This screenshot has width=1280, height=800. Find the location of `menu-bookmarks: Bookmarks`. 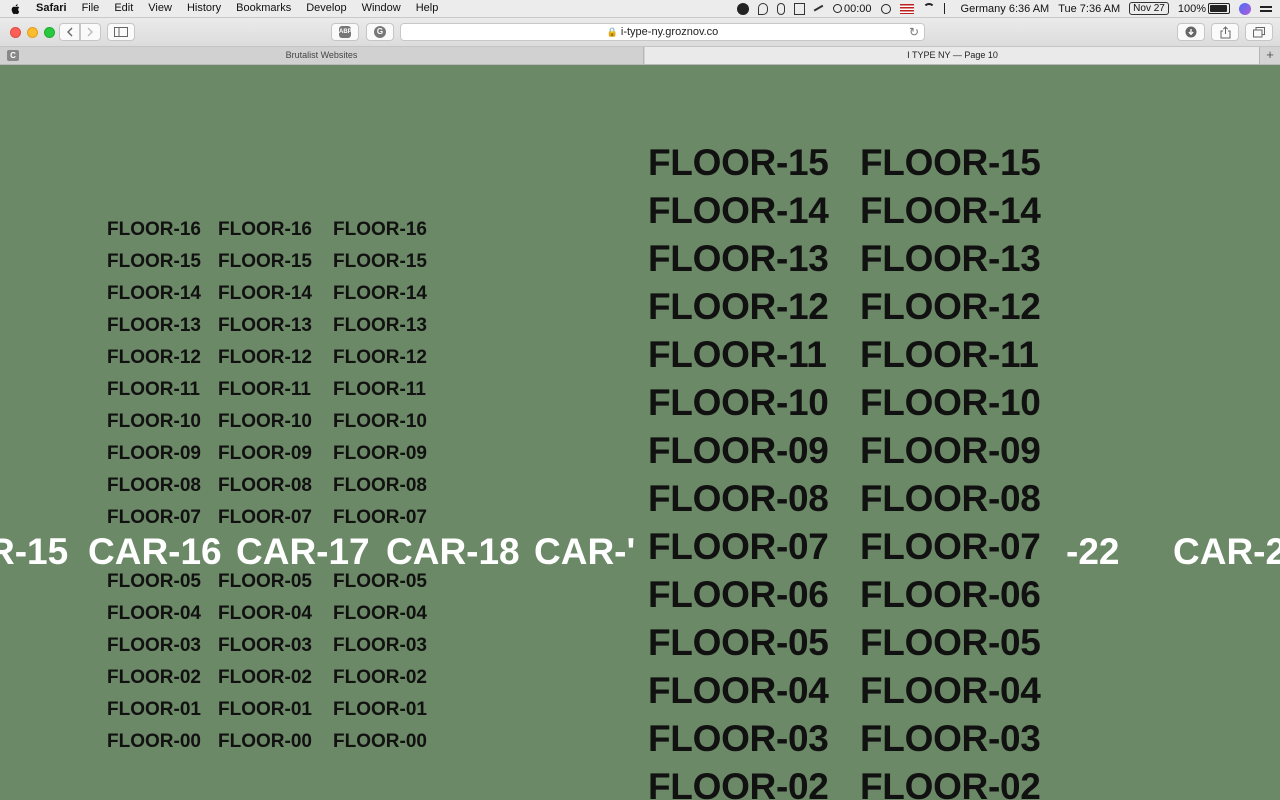

menu-bookmarks: Bookmarks is located at coordinates (263, 8).